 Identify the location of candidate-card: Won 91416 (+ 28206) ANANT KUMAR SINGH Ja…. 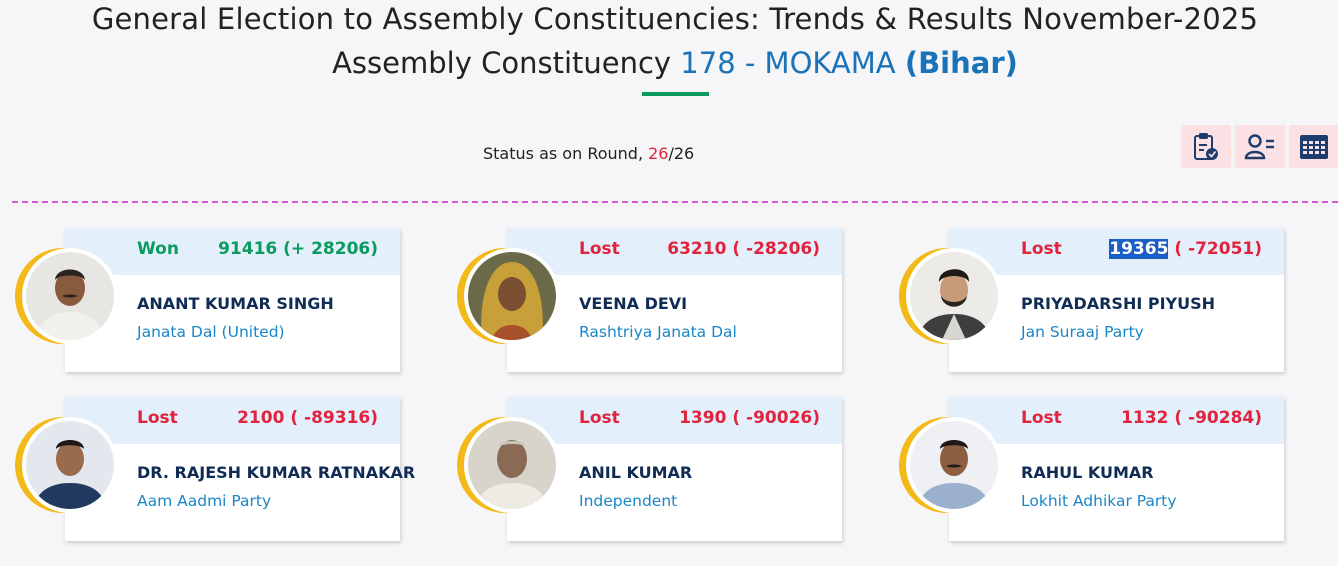
(208, 301).